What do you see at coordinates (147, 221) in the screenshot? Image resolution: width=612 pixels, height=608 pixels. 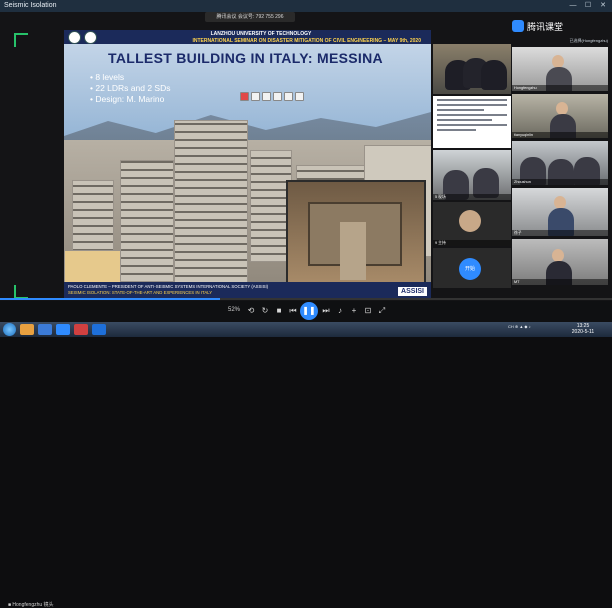 I see `building` at bounding box center [147, 221].